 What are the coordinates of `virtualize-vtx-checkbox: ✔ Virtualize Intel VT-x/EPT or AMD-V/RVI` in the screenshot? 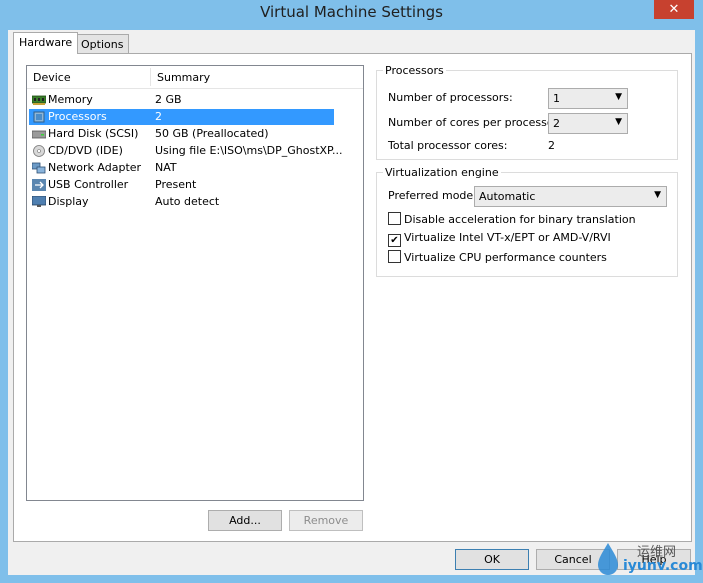 It's located at (499, 239).